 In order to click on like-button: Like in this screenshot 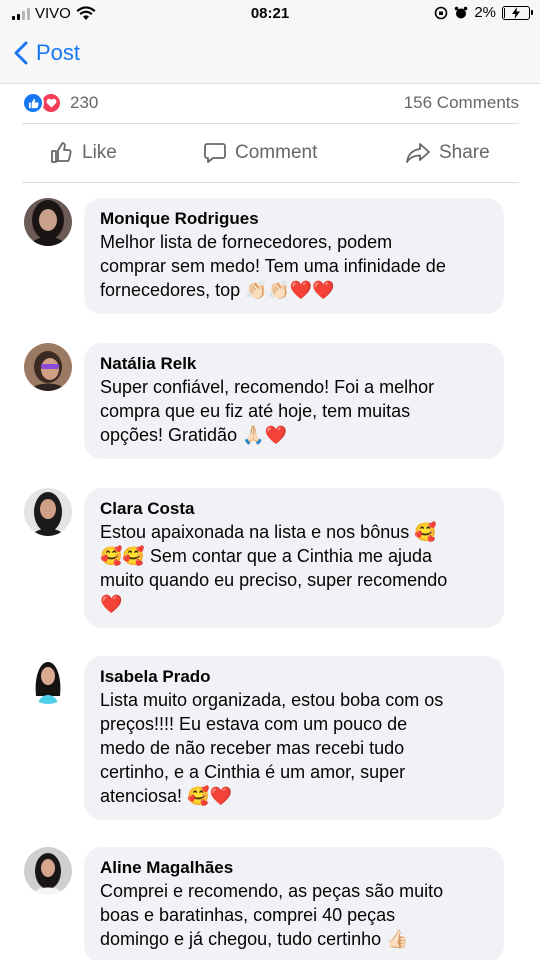, I will do `click(83, 153)`.